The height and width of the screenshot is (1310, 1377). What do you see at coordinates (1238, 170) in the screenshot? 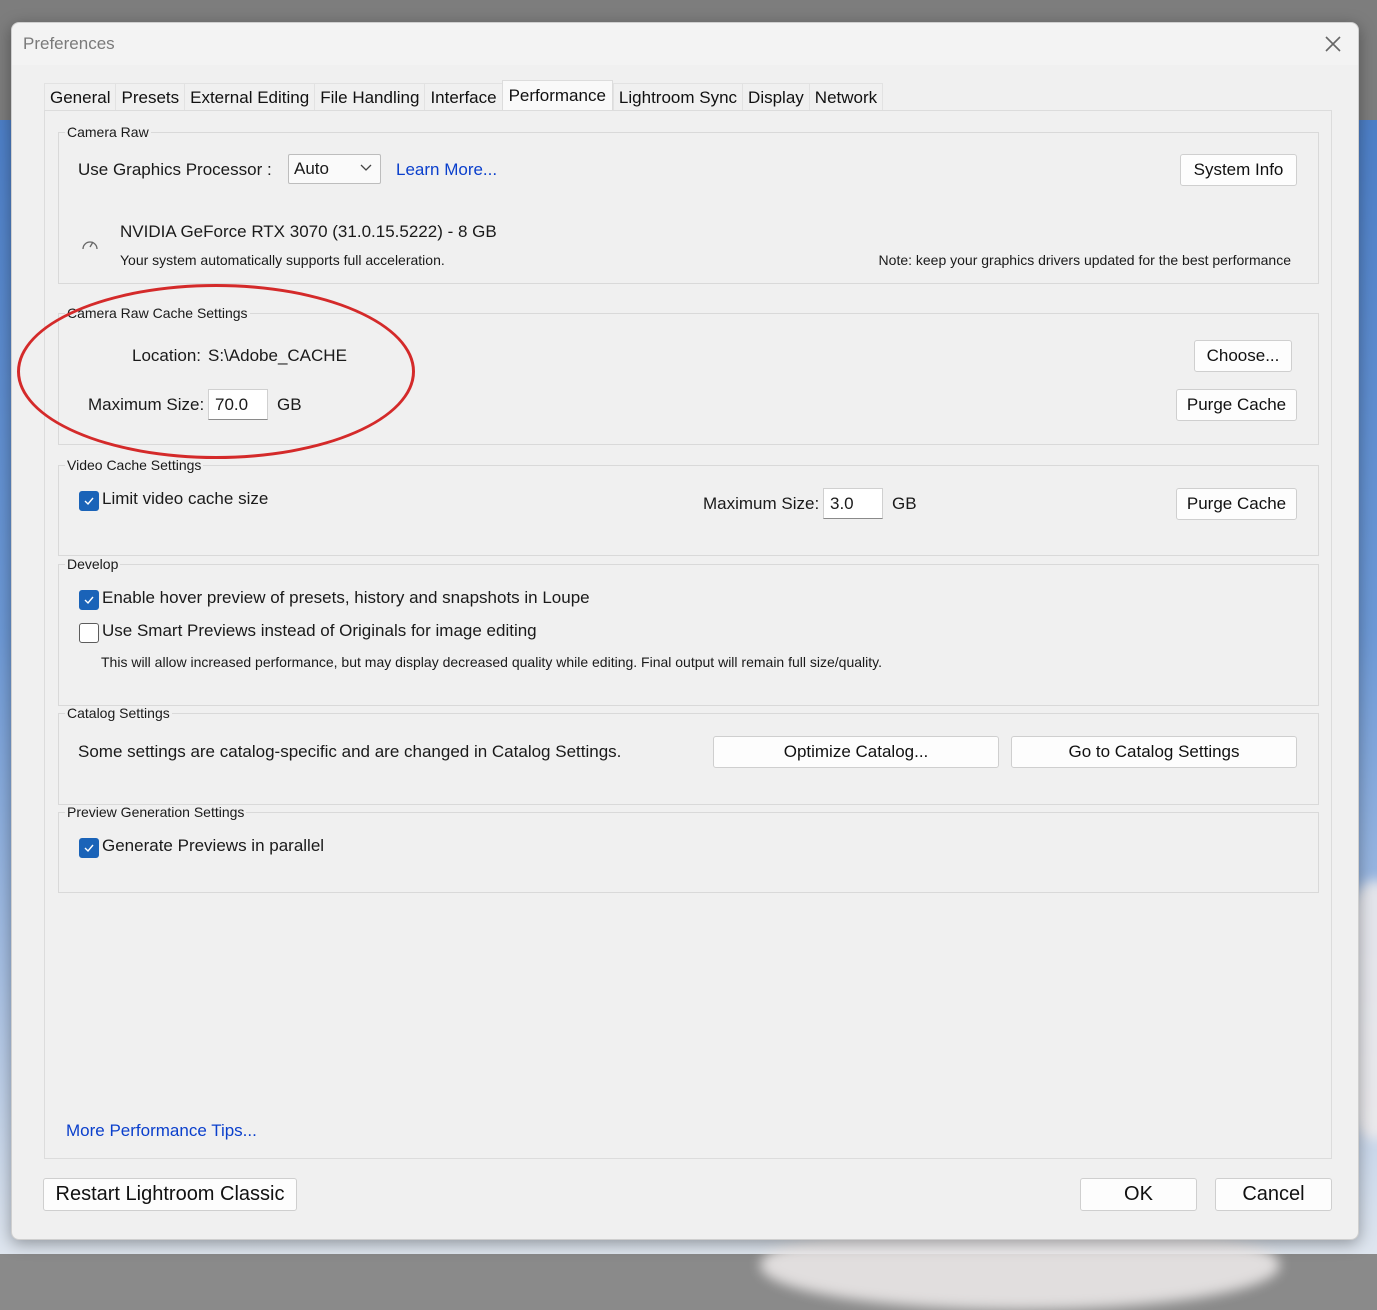
I see `system-info-button: System Info` at bounding box center [1238, 170].